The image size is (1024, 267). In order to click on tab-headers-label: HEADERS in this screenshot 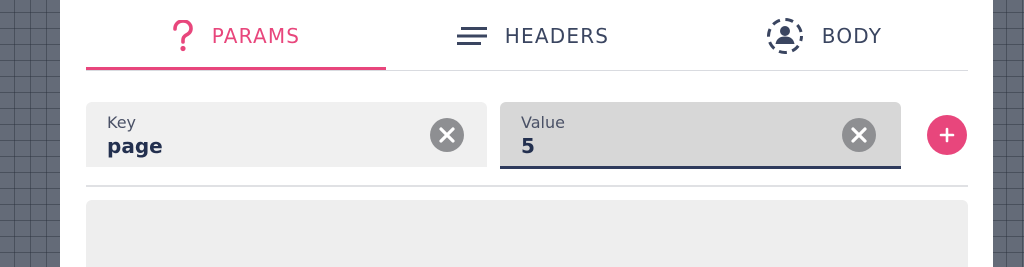, I will do `click(557, 35)`.